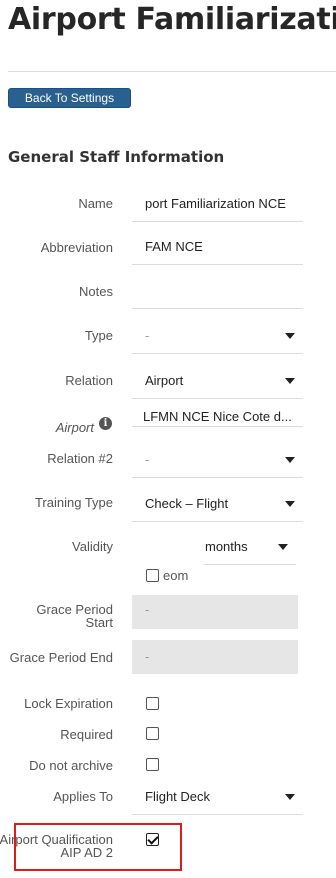 The height and width of the screenshot is (878, 336). Describe the element at coordinates (92, 546) in the screenshot. I see `validity-label: Validity` at that location.